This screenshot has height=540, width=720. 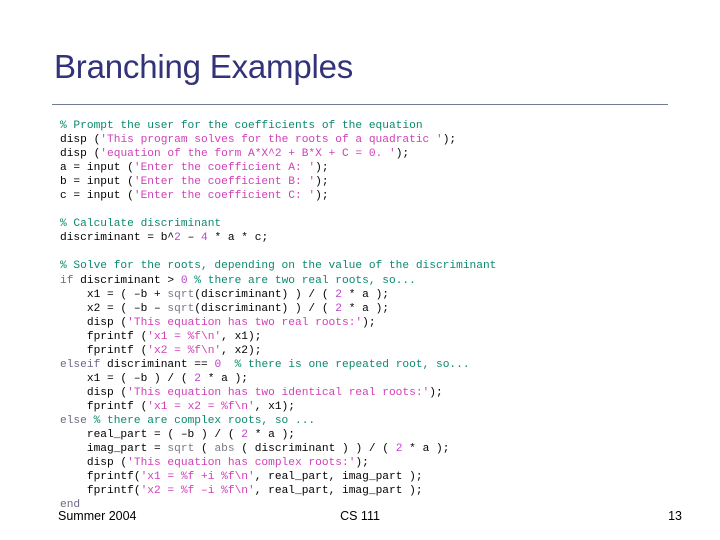 What do you see at coordinates (73, 420) in the screenshot?
I see `code-token-keyword: else` at bounding box center [73, 420].